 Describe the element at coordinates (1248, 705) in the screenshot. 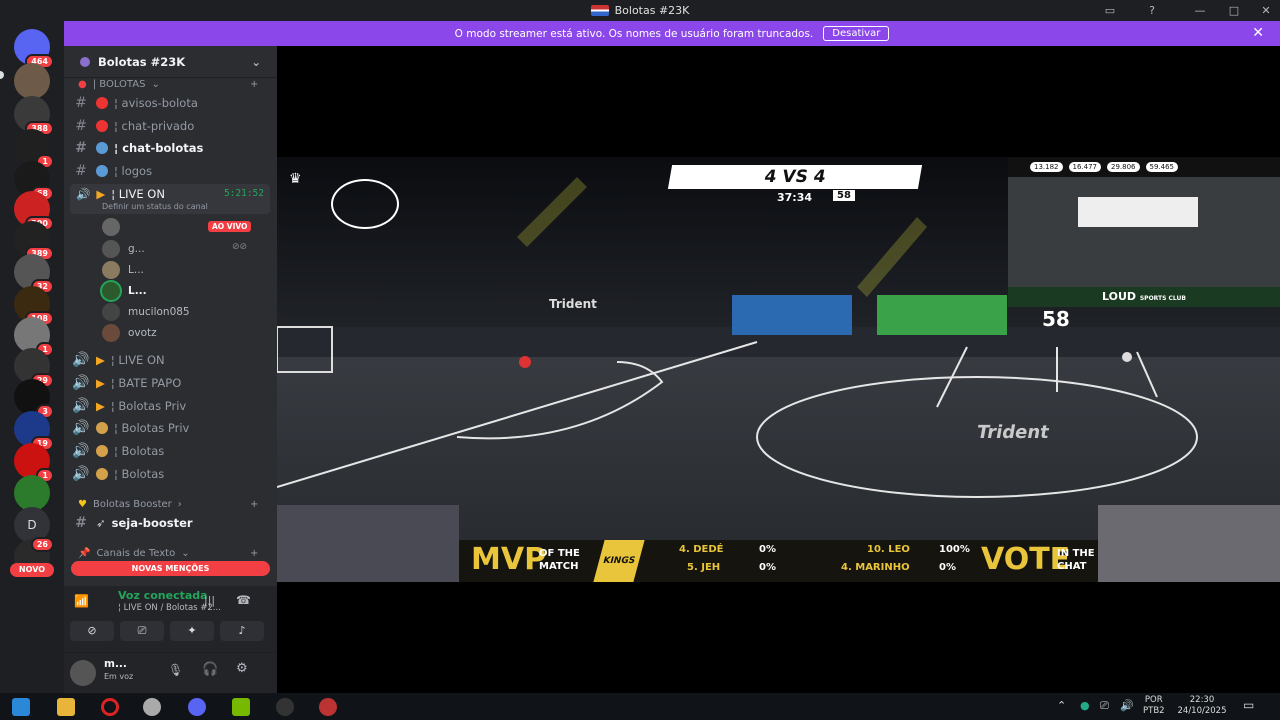

I see `notifications-icon: ▭` at that location.